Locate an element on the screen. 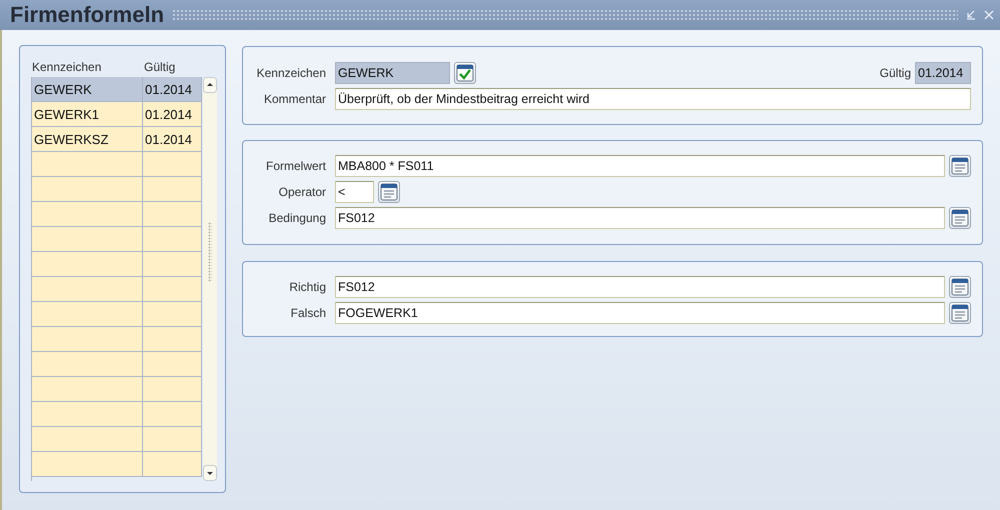 The image size is (1000, 510). table-cell: GEWERK is located at coordinates (63, 89).